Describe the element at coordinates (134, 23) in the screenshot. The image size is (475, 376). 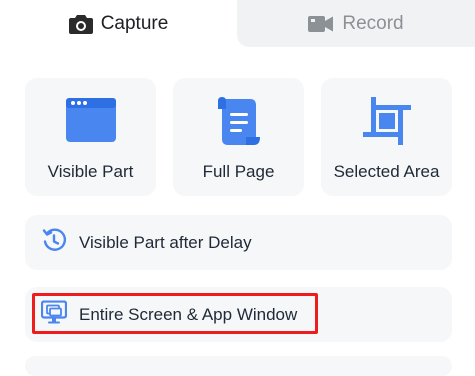
I see `tab-capture-label: Capture` at that location.